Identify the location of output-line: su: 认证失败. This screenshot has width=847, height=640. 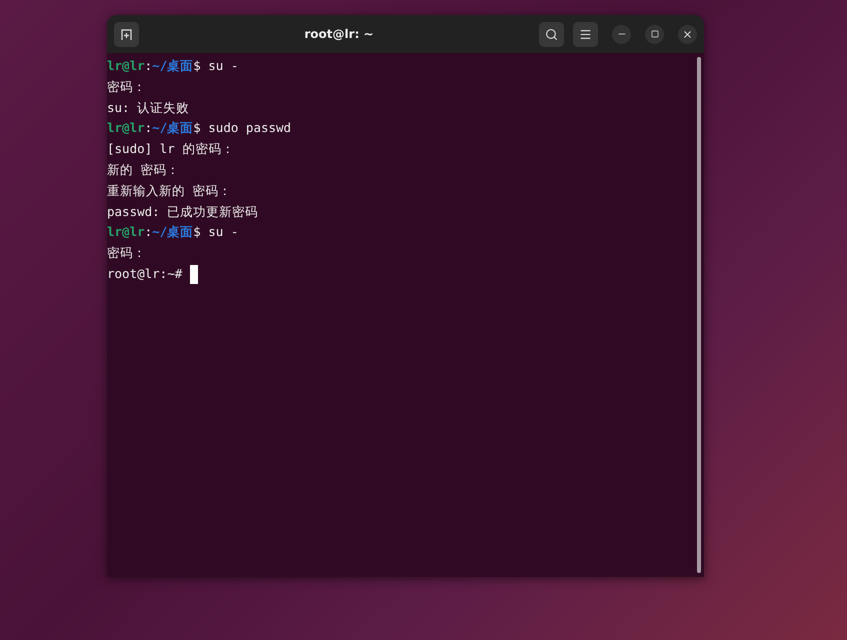
(148, 107).